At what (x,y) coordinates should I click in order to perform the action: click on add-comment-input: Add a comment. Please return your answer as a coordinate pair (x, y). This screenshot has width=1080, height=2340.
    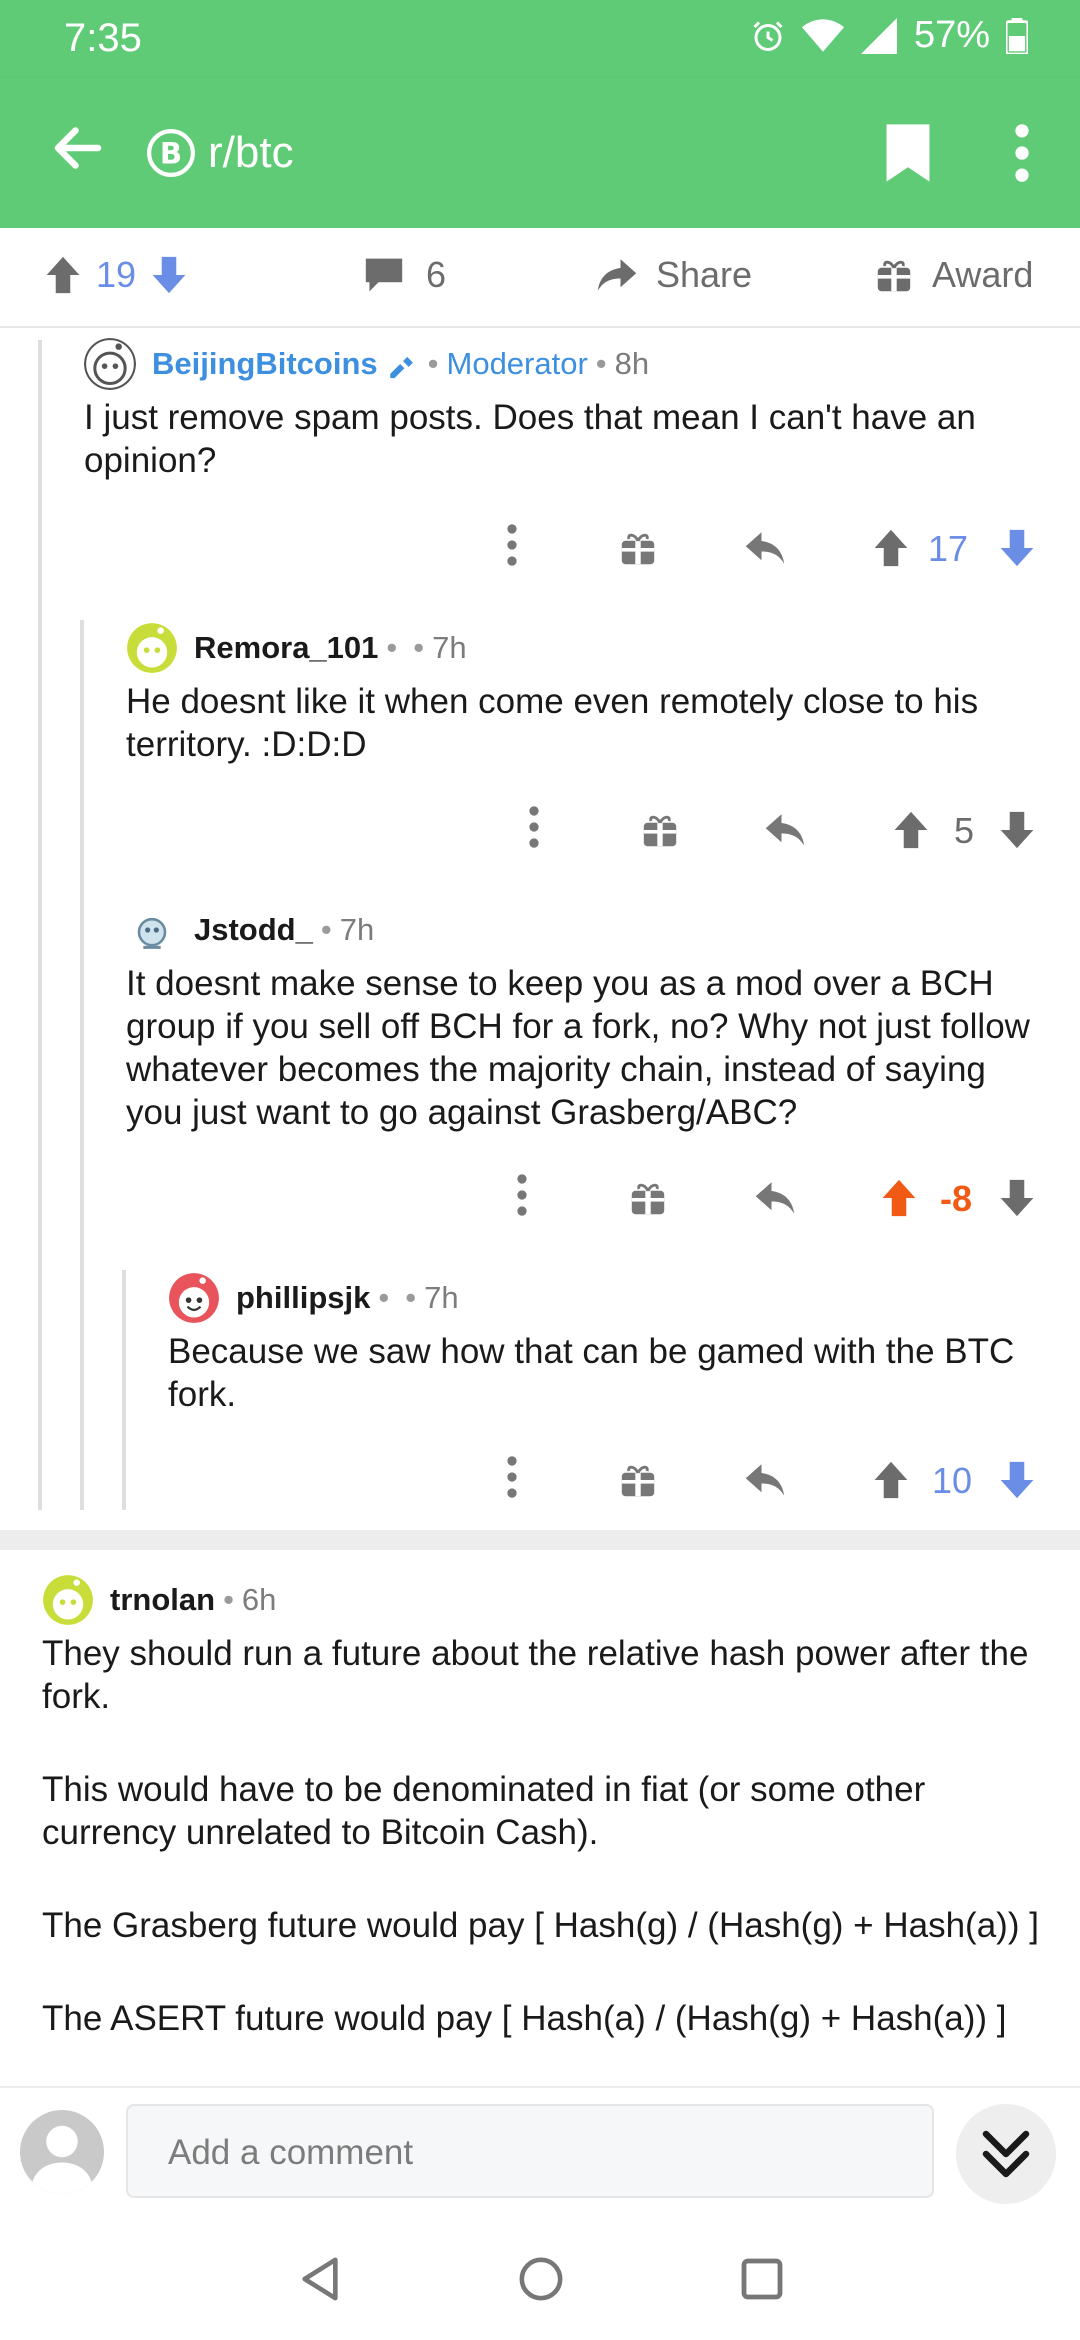
    Looking at the image, I should click on (530, 2151).